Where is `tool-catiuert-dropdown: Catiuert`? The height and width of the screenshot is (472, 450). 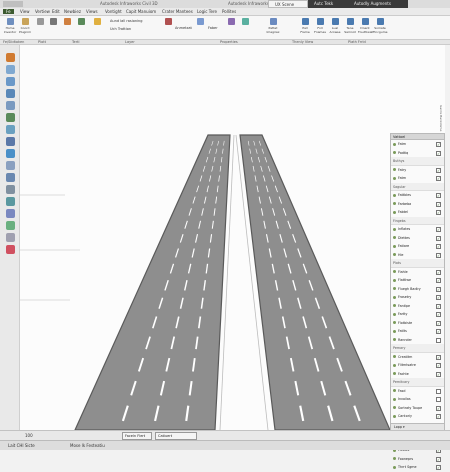 tool-catiuert-dropdown: Catiuert is located at coordinates (176, 436).